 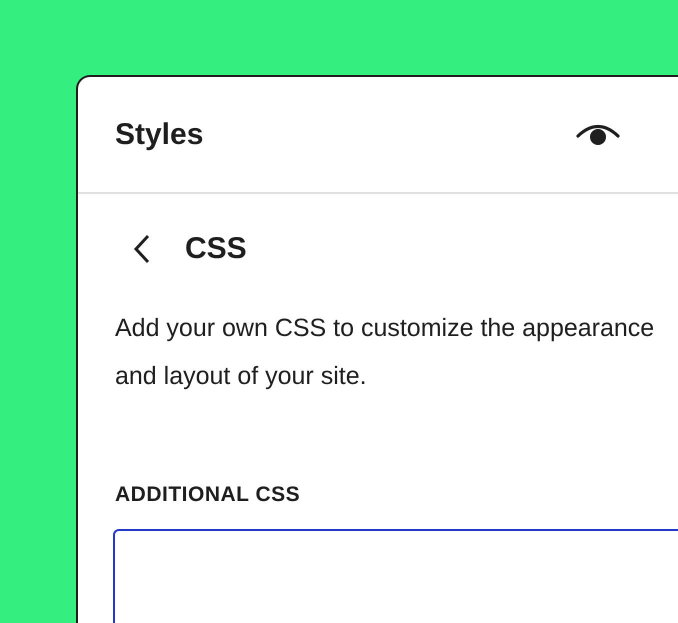 I want to click on panel-title: Styles, so click(x=159, y=135).